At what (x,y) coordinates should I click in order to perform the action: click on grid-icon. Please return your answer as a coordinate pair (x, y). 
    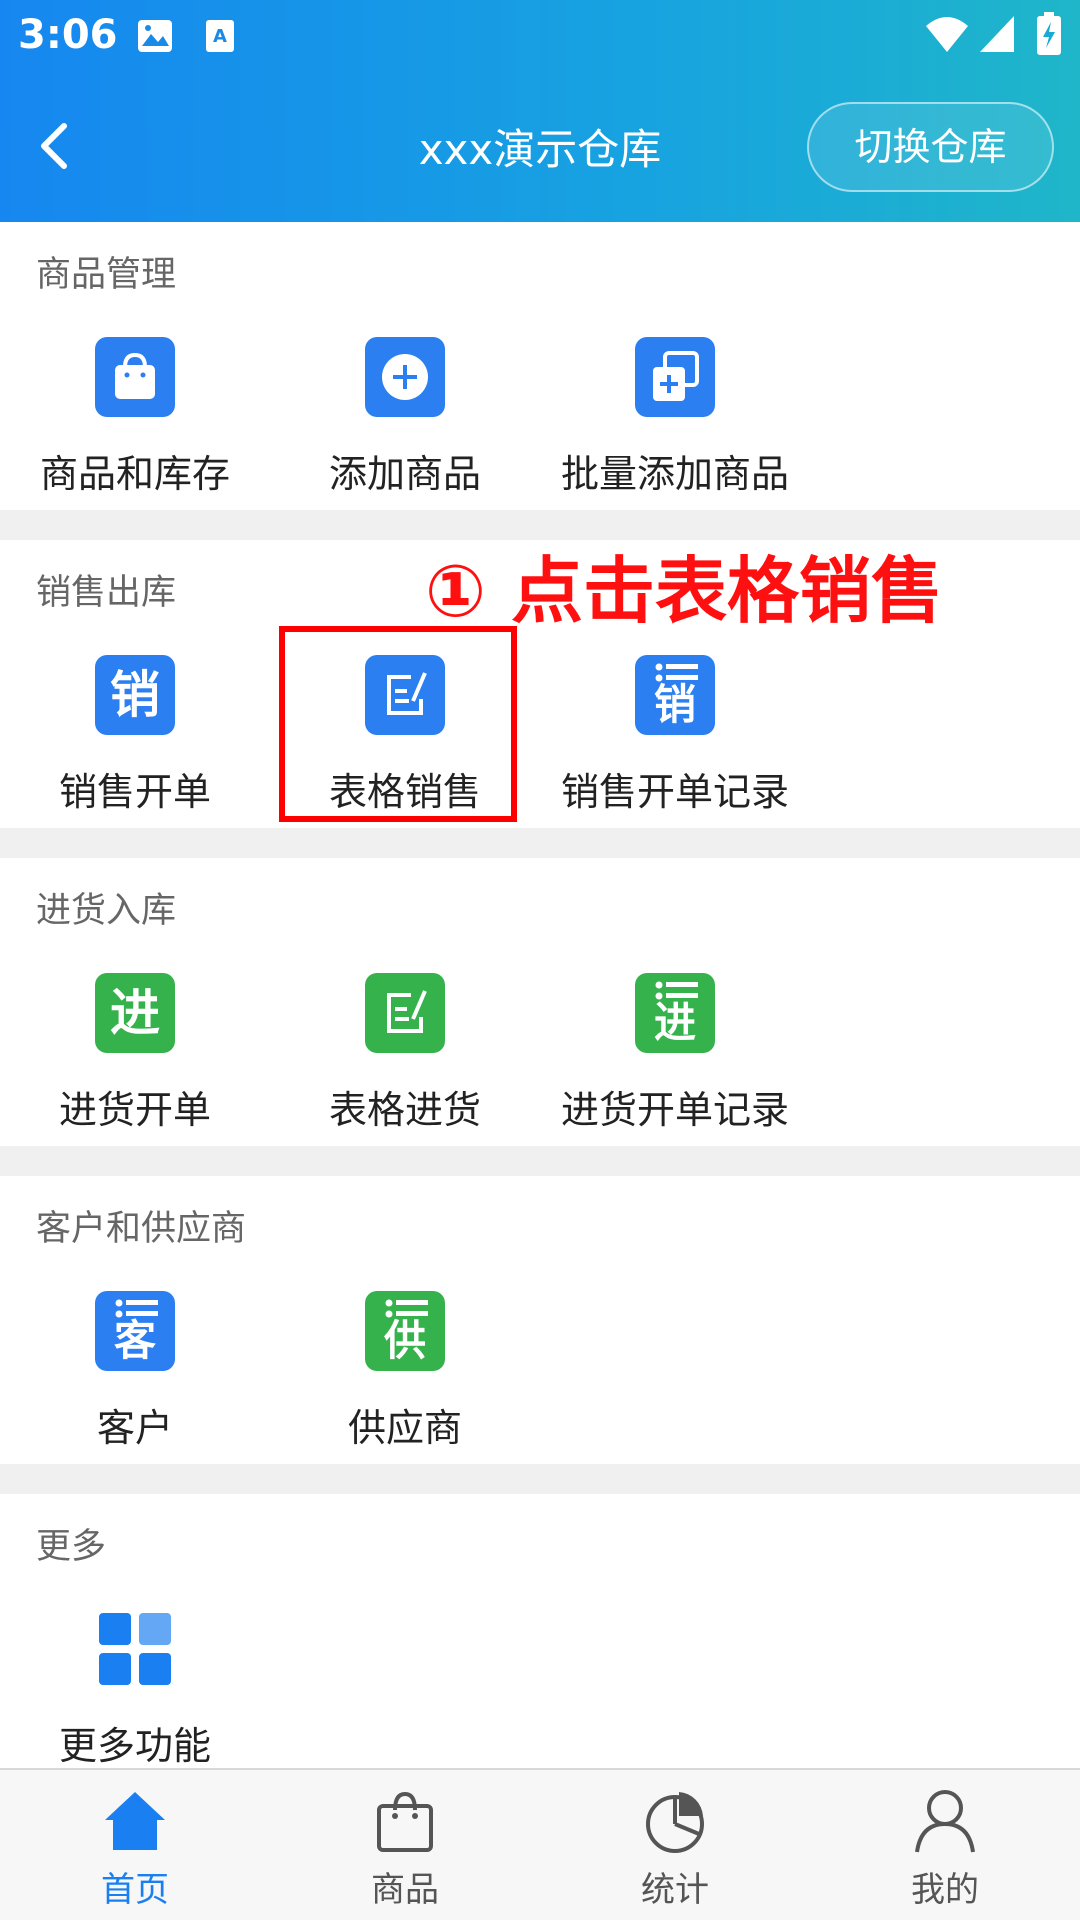
    Looking at the image, I should click on (135, 1649).